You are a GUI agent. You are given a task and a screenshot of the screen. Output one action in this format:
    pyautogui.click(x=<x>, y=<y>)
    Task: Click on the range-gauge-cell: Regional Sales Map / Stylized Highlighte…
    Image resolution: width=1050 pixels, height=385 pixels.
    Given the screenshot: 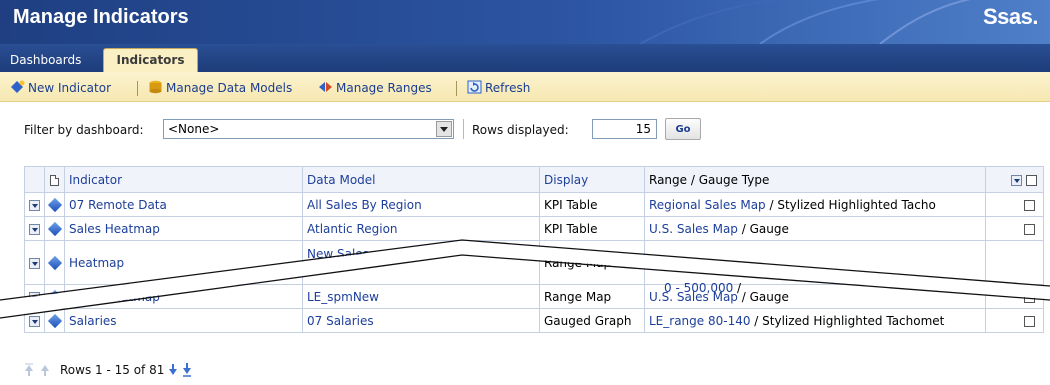 What is the action you would take?
    pyautogui.click(x=815, y=204)
    